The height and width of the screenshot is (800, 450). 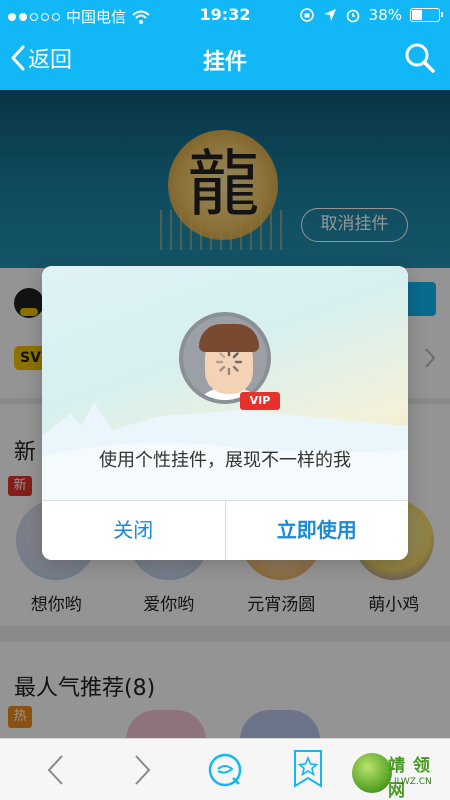 I want to click on status-right: 38%, so click(x=371, y=15).